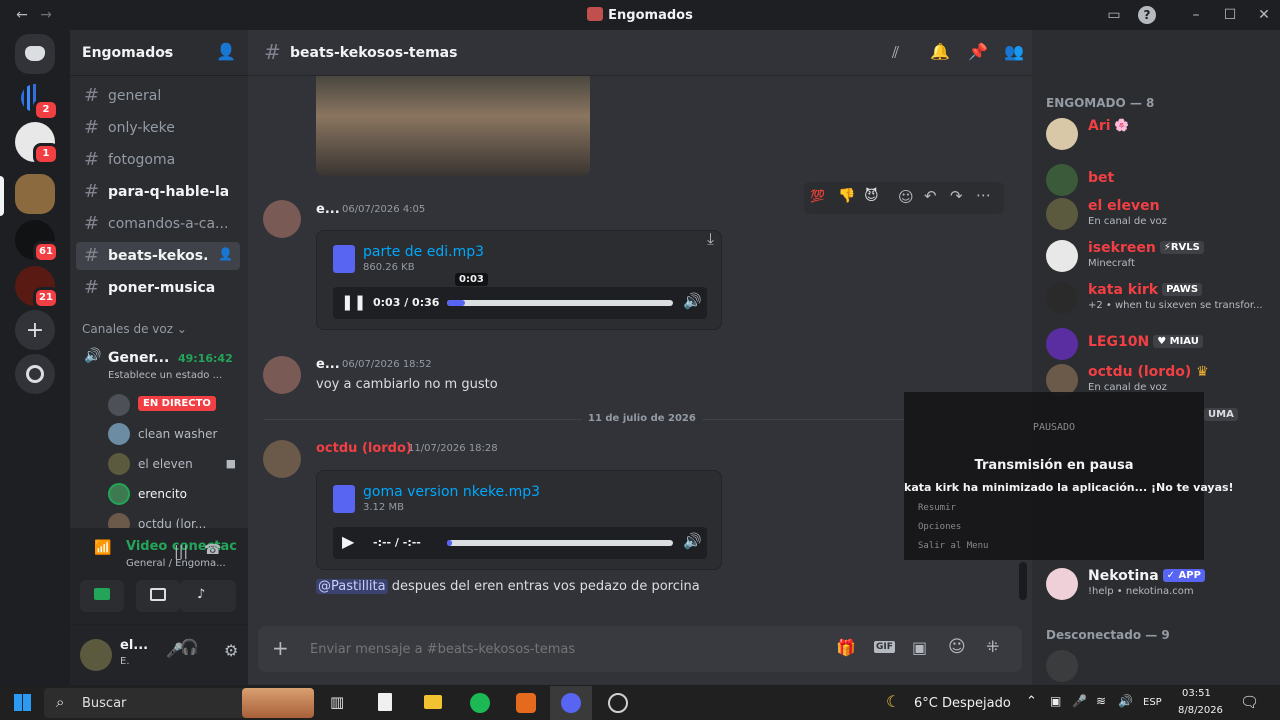 Image resolution: width=1280 pixels, height=720 pixels. Describe the element at coordinates (1079, 701) in the screenshot. I see `microphone-tray-icon: 🎤` at that location.